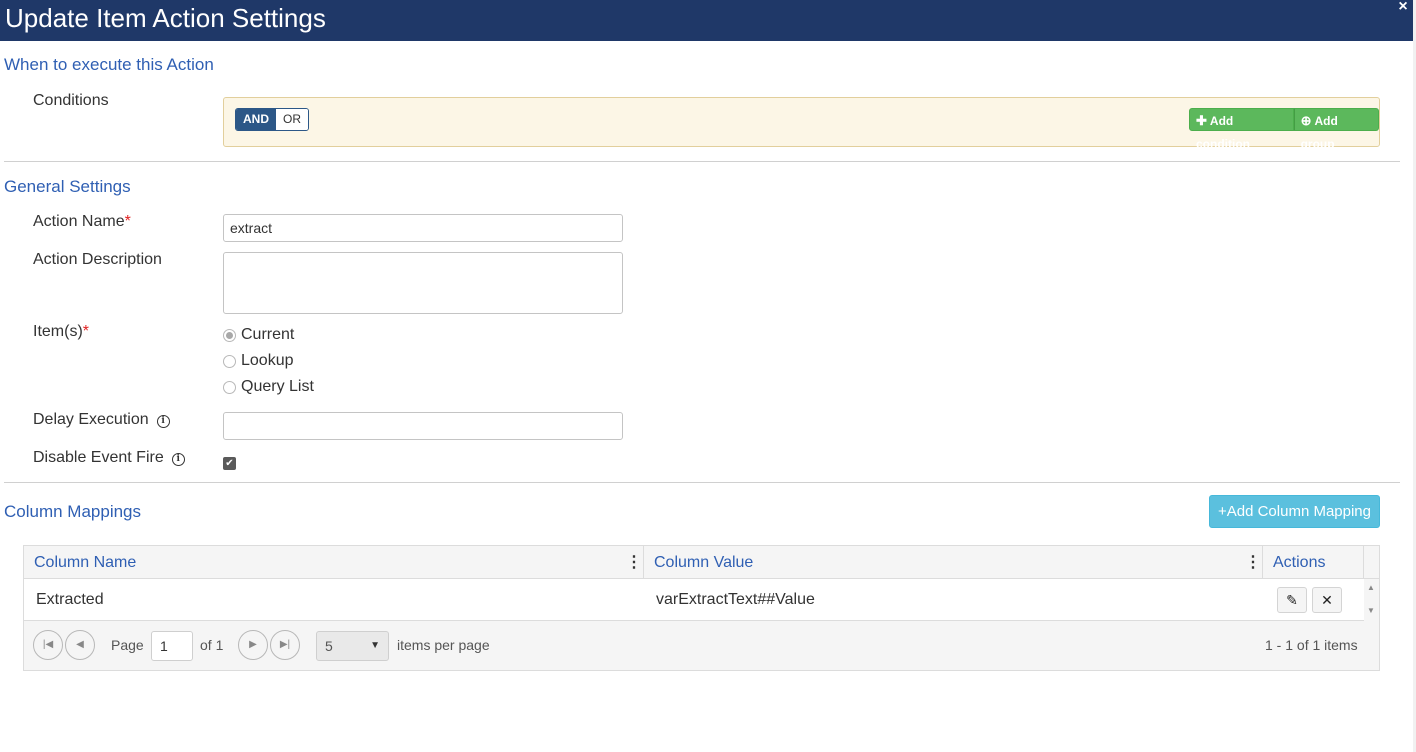 The image size is (1416, 752). Describe the element at coordinates (256, 119) in the screenshot. I see `and-button: AND` at that location.